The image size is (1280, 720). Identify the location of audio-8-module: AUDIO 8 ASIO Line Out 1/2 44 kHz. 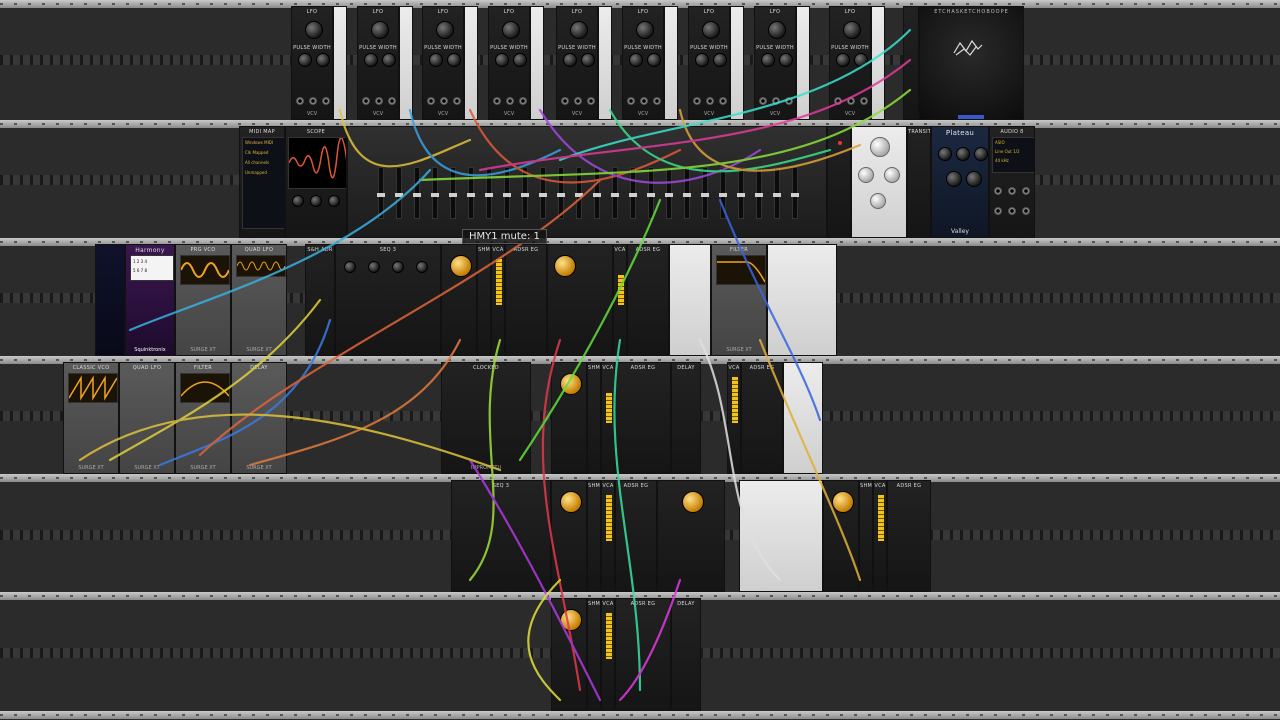
(1012, 182).